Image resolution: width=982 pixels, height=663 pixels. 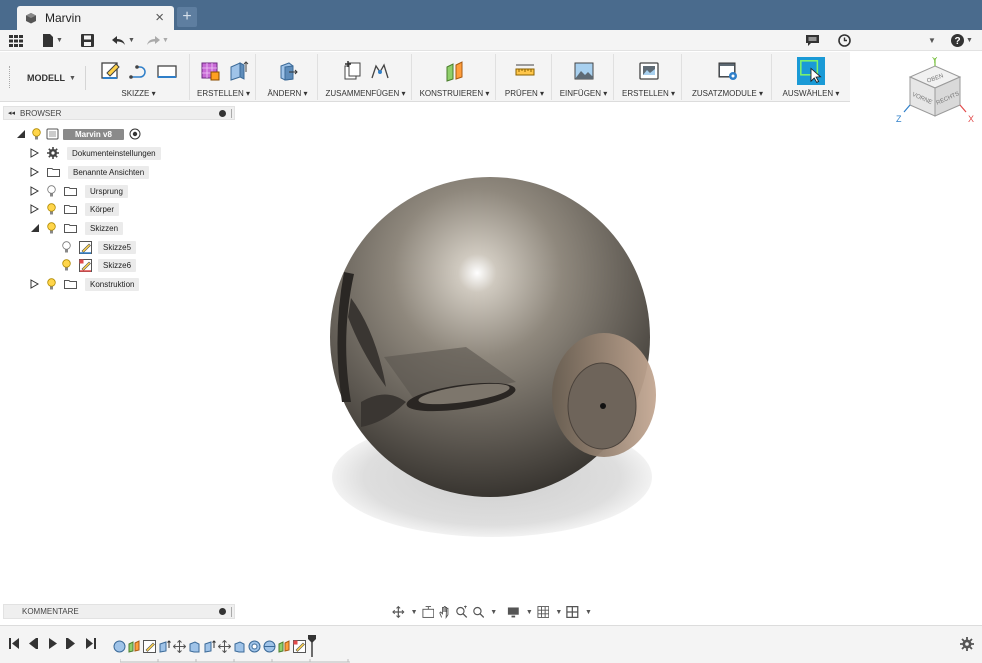 I want to click on extrude-icon, so click(x=238, y=71).